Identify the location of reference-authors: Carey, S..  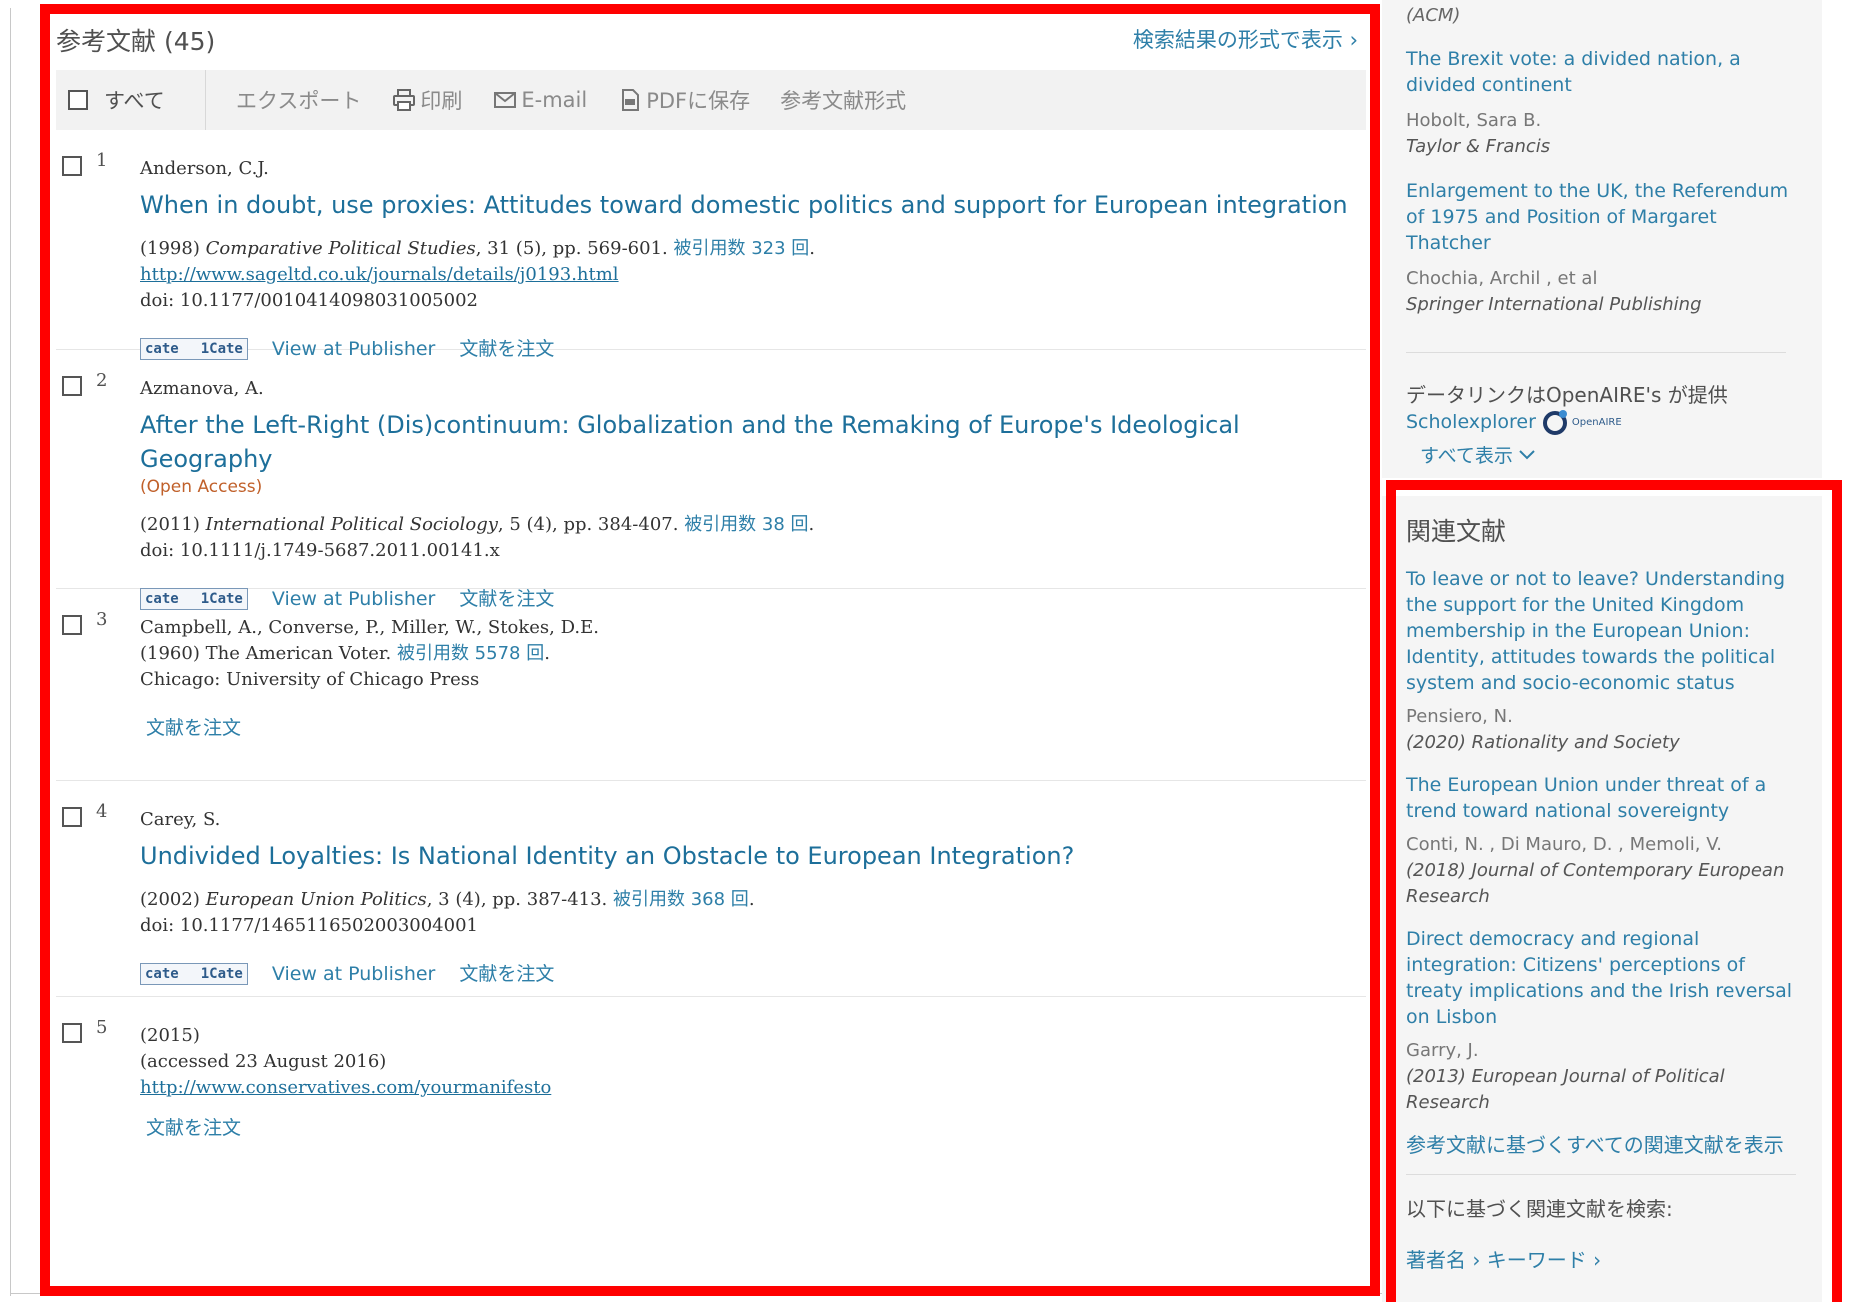
(180, 819).